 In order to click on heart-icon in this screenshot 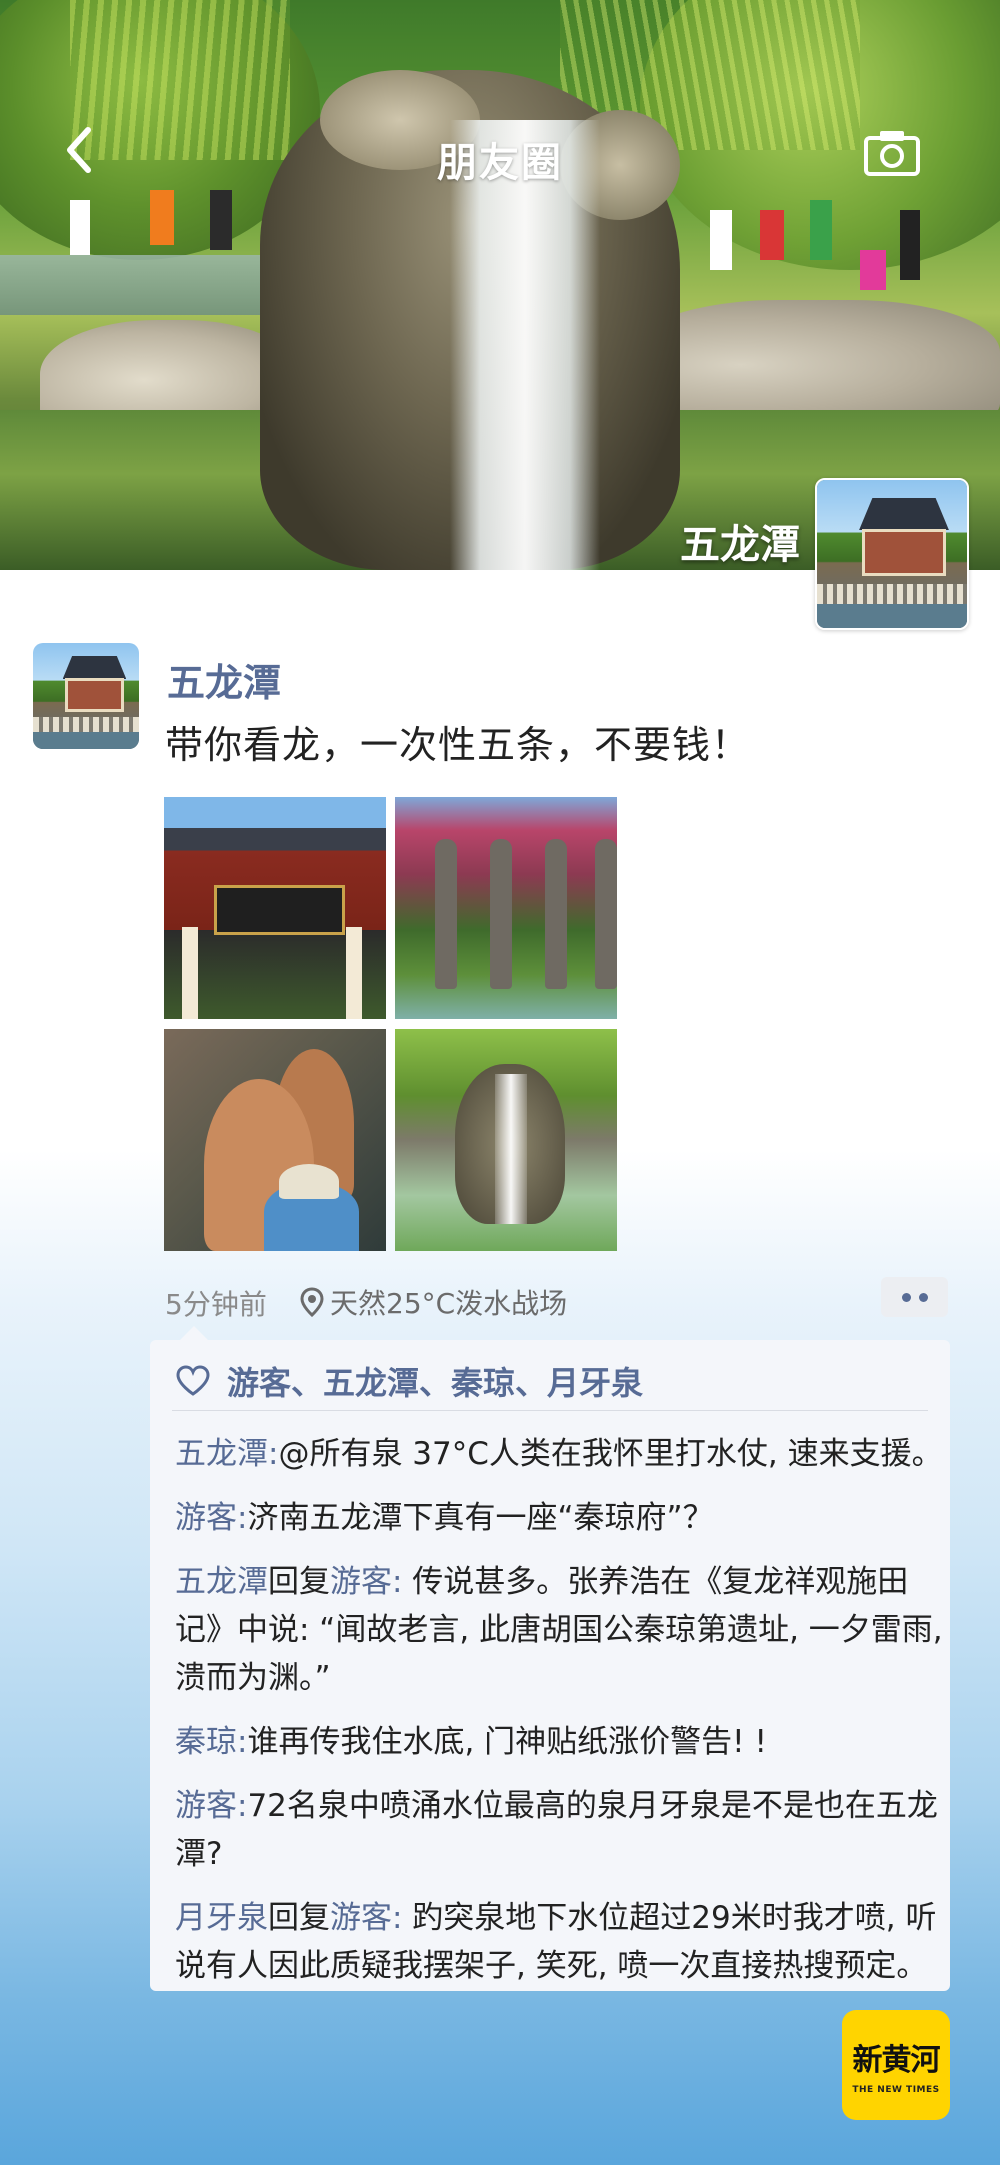, I will do `click(193, 1380)`.